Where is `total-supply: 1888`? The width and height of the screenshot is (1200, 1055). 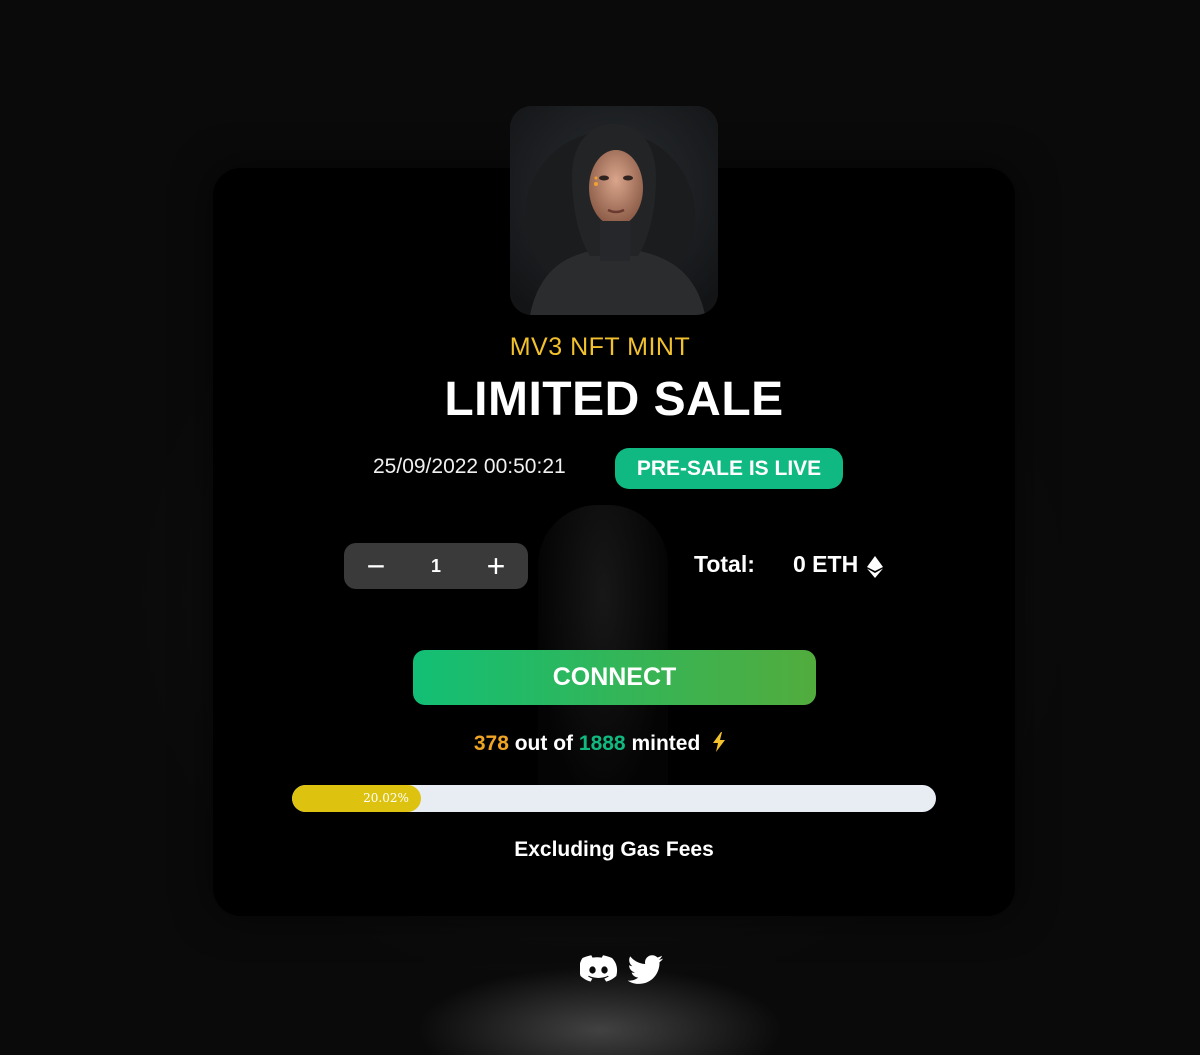
total-supply: 1888 is located at coordinates (602, 743).